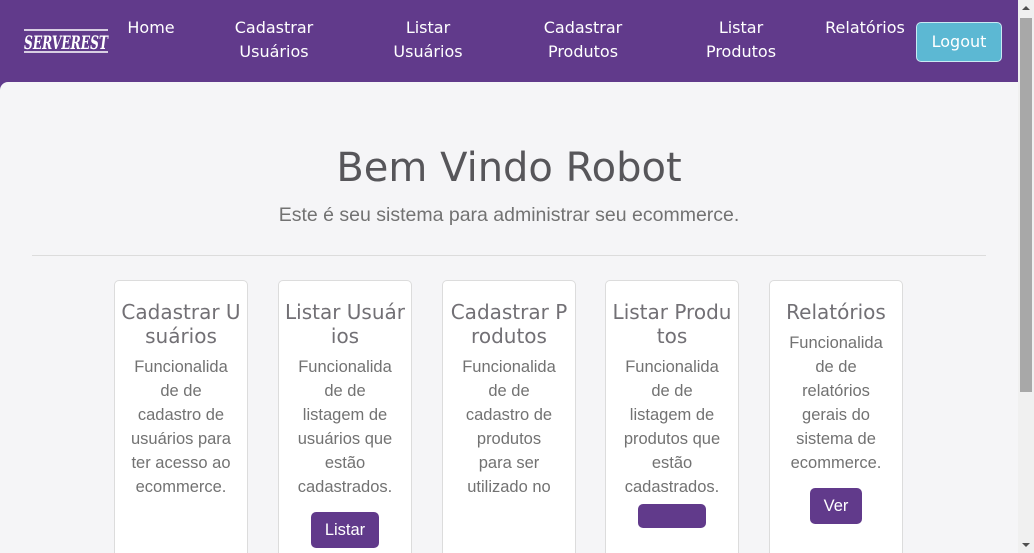  What do you see at coordinates (1026, 545) in the screenshot?
I see `scroll-down-arrow-icon` at bounding box center [1026, 545].